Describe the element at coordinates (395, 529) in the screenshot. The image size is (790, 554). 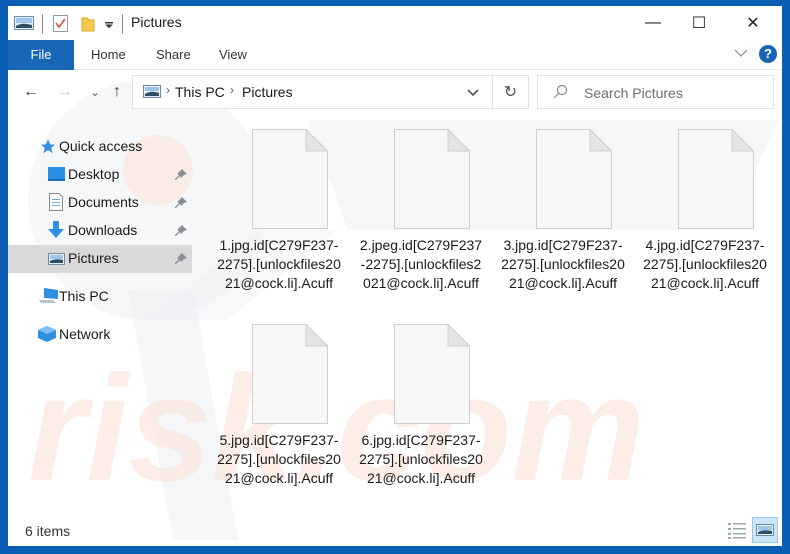
I see `status-bar: 6 items` at that location.